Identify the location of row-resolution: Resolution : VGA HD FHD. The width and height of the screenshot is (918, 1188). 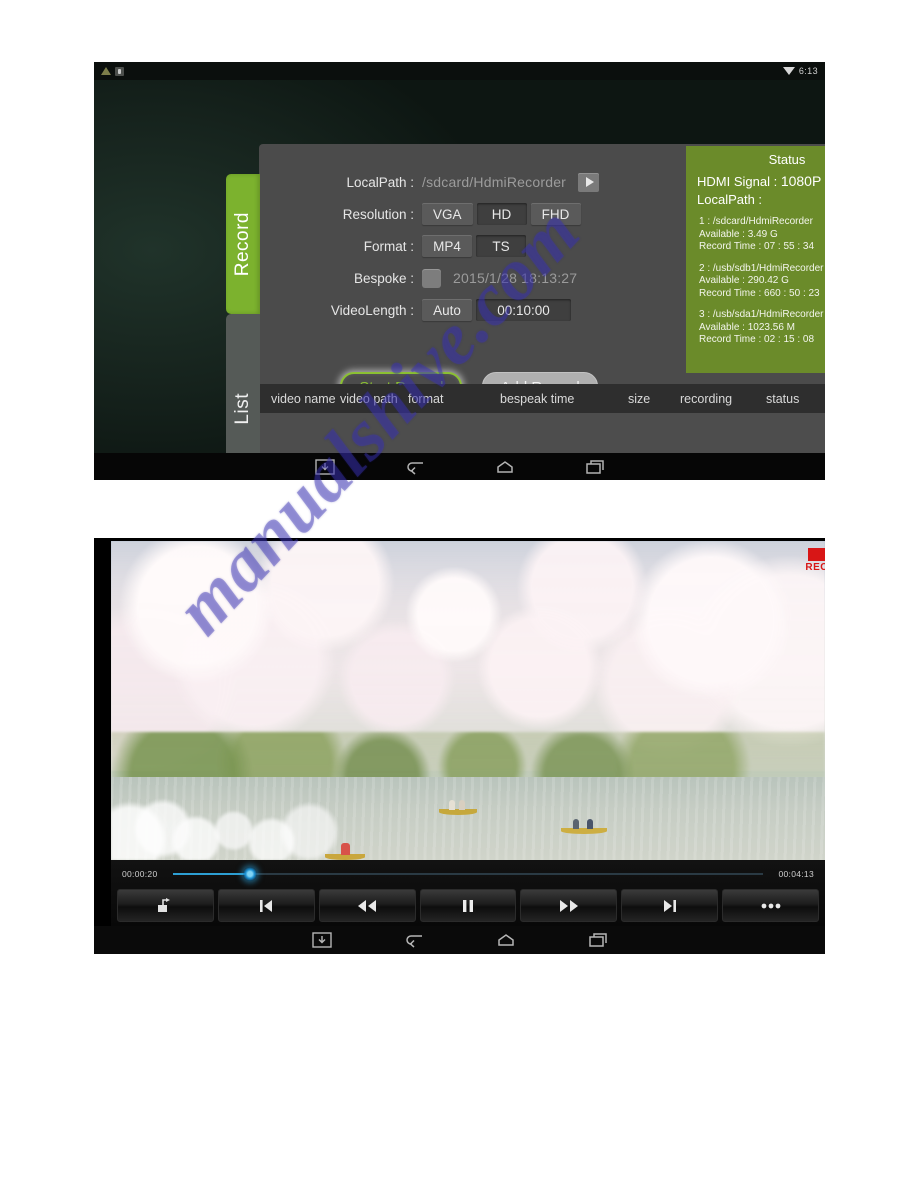
(469, 214).